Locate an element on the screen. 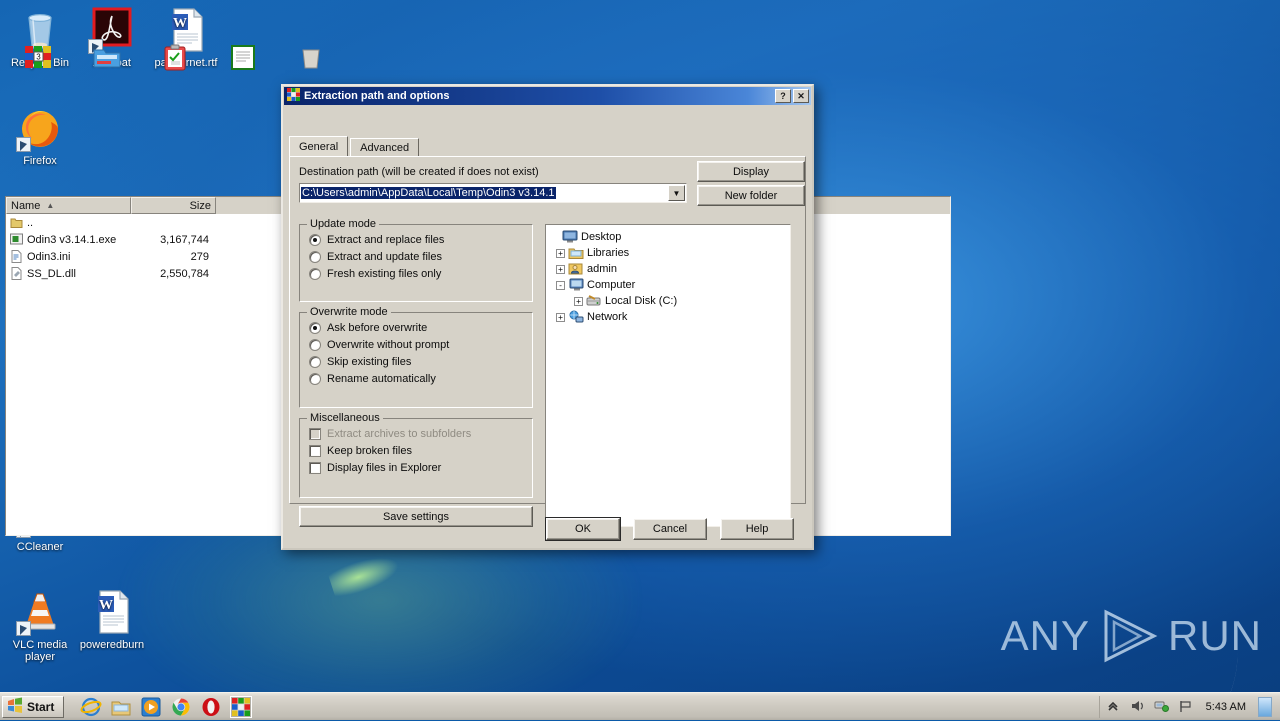 The height and width of the screenshot is (721, 1280). tree-item-label: Libraries is located at coordinates (608, 253).